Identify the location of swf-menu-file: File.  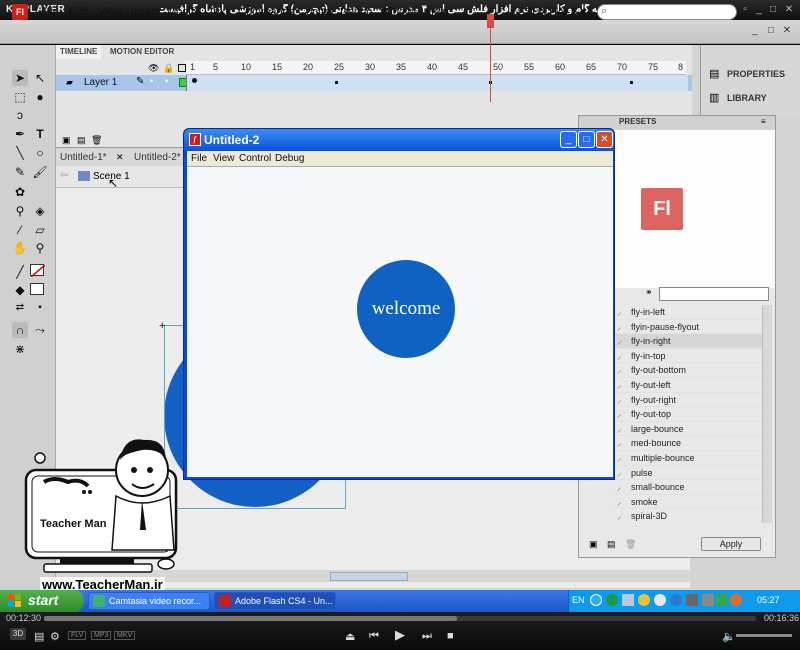
(199, 158).